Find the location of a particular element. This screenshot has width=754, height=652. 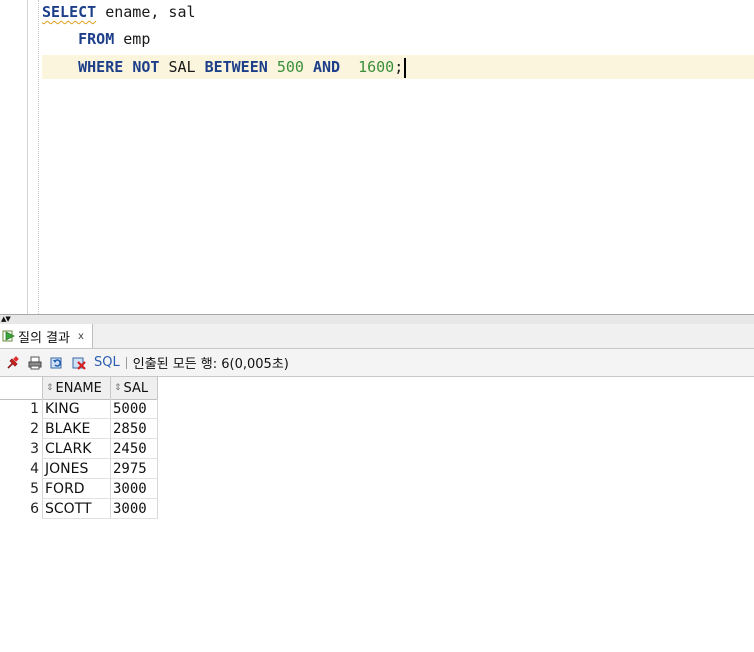

editor-indent-guide is located at coordinates (38, 157).